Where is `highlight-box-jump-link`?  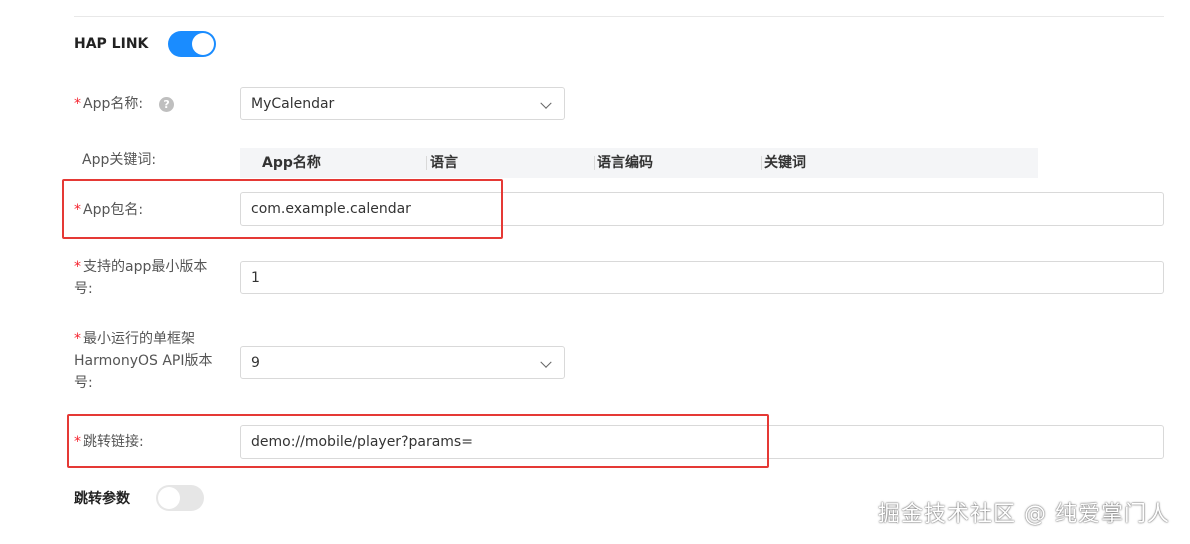
highlight-box-jump-link is located at coordinates (418, 441).